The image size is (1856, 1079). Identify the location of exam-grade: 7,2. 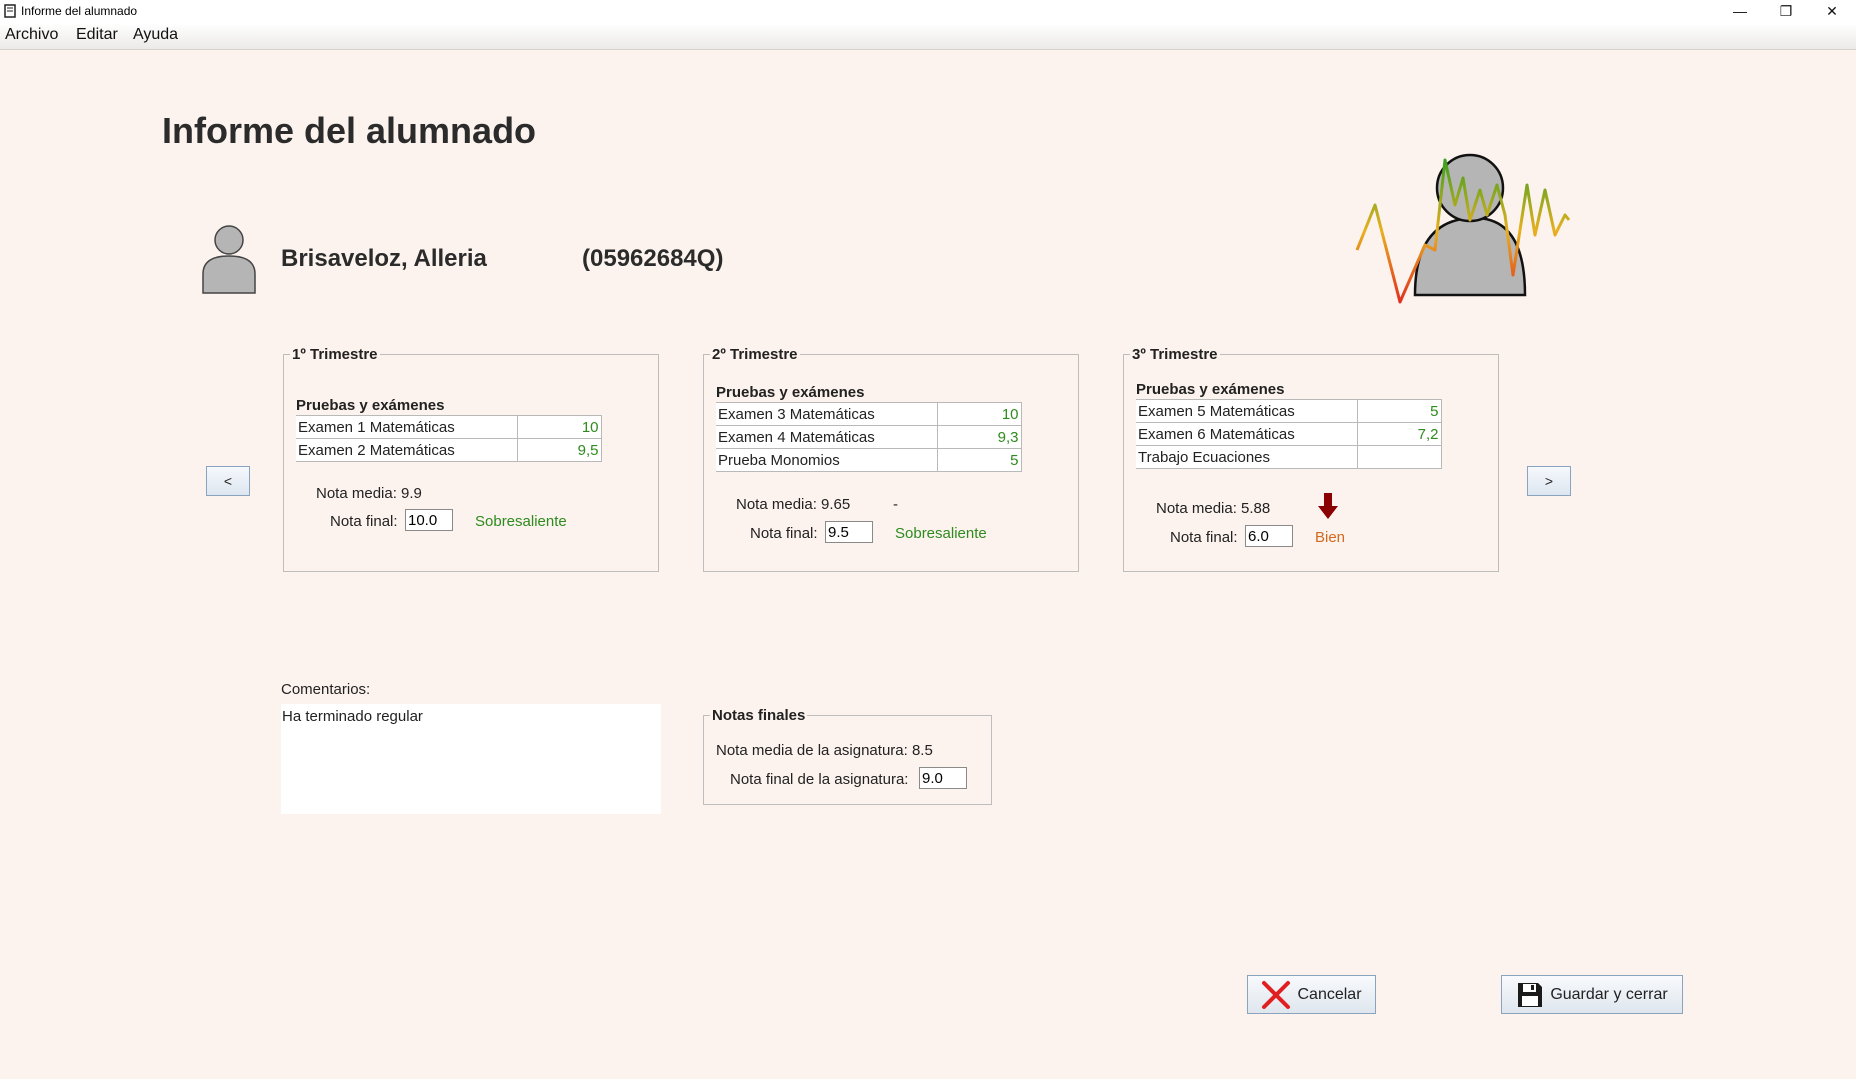
(1399, 434).